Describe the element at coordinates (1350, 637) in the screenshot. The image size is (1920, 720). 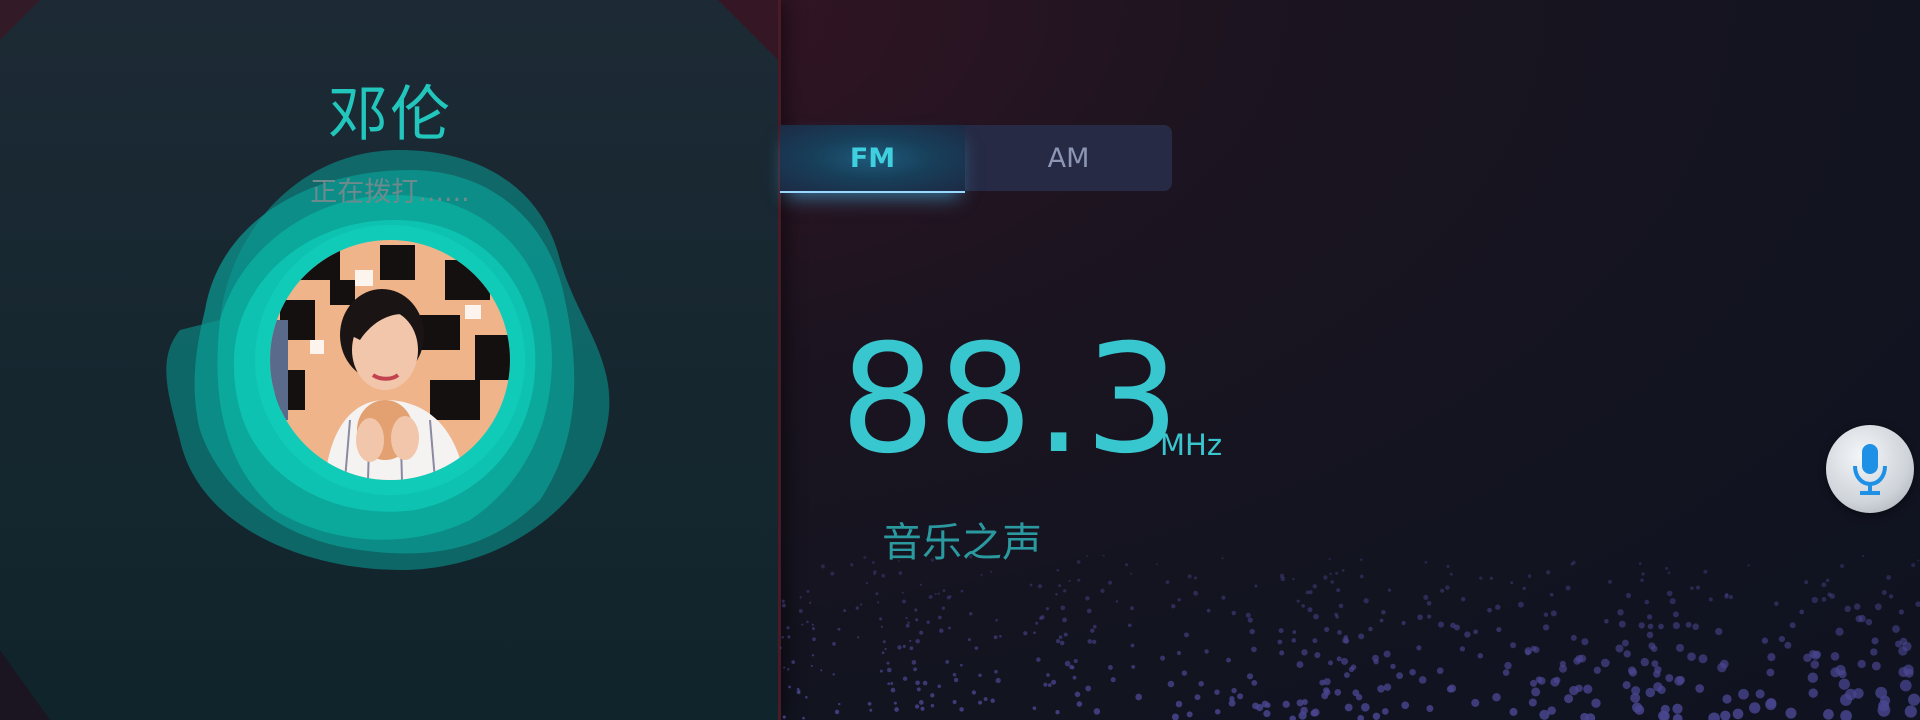
I see `particle-visualizer` at that location.